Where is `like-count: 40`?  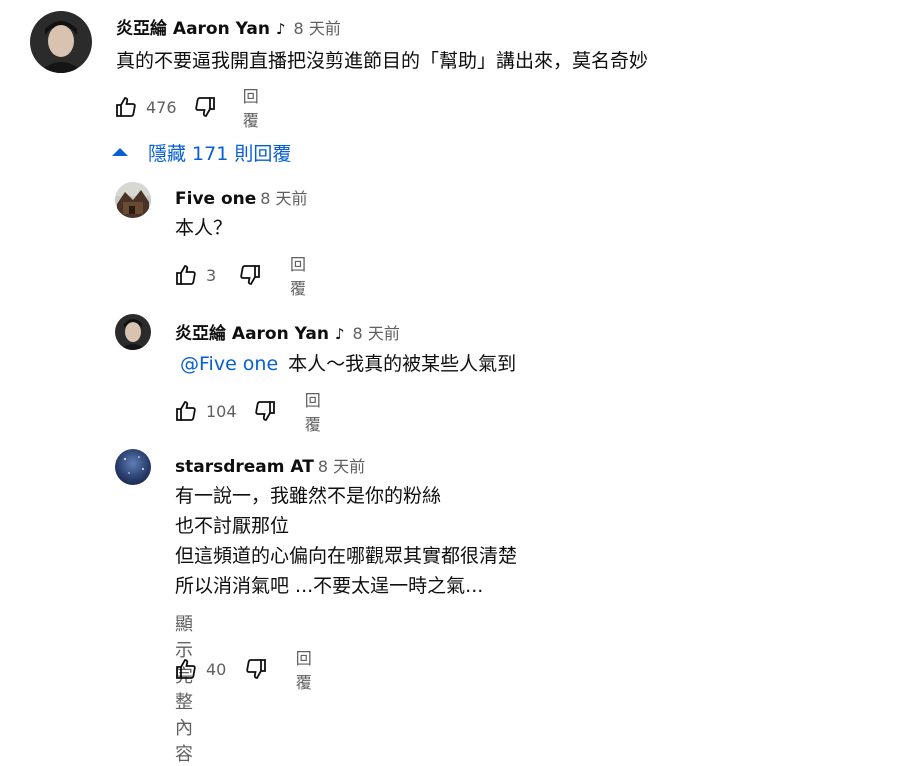
like-count: 40 is located at coordinates (216, 669).